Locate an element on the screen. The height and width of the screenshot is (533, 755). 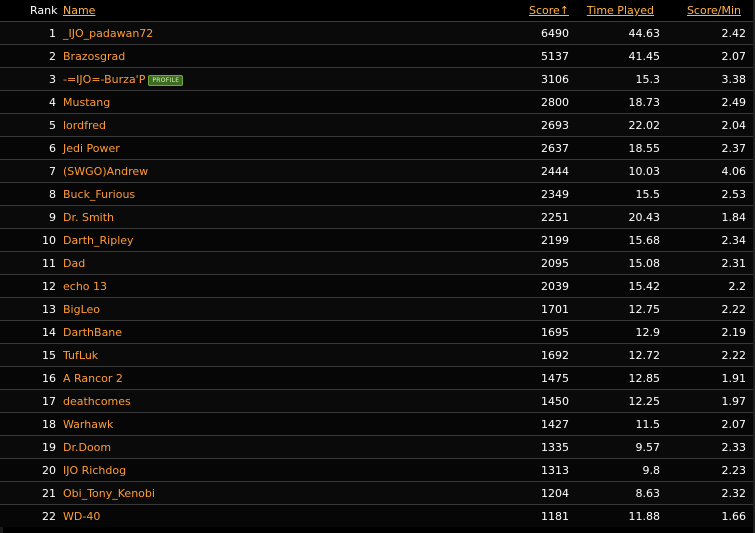
profile-badge: PROFILE is located at coordinates (166, 80).